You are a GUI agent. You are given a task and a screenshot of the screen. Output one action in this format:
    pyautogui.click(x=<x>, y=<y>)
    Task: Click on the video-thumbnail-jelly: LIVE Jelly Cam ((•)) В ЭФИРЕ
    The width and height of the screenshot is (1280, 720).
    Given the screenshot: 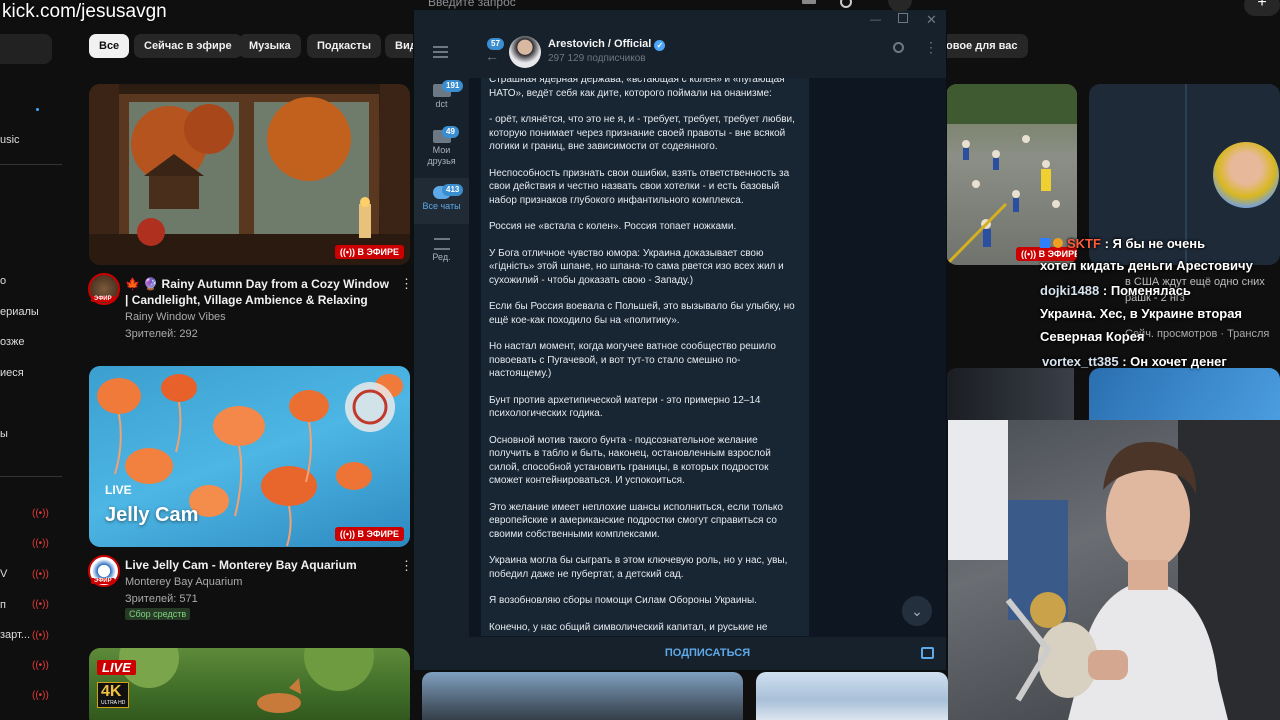 What is the action you would take?
    pyautogui.click(x=249, y=456)
    